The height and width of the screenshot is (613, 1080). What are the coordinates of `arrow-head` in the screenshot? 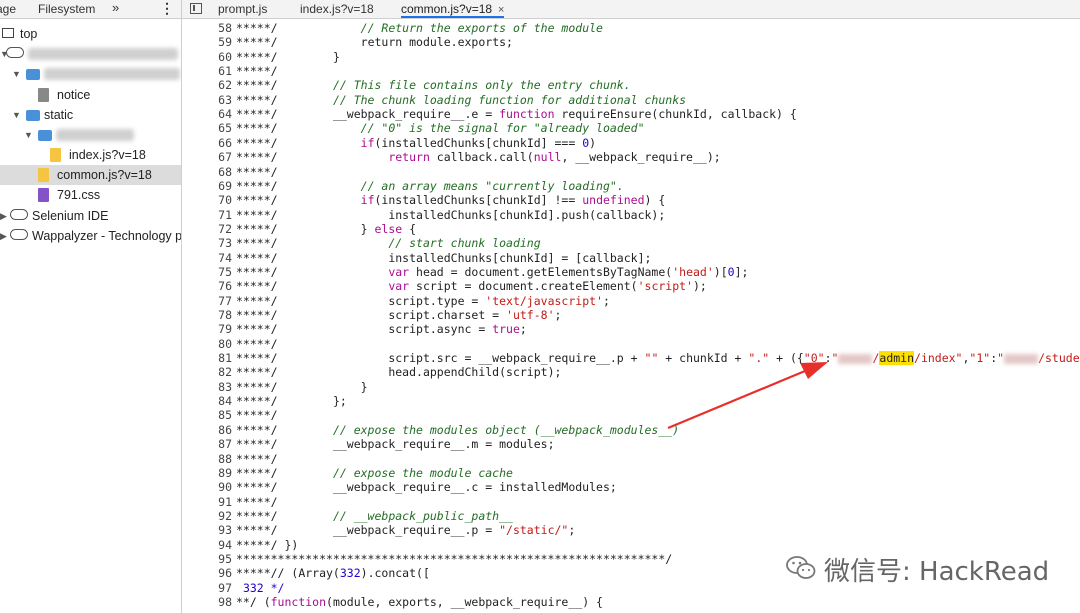 It's located at (814, 370).